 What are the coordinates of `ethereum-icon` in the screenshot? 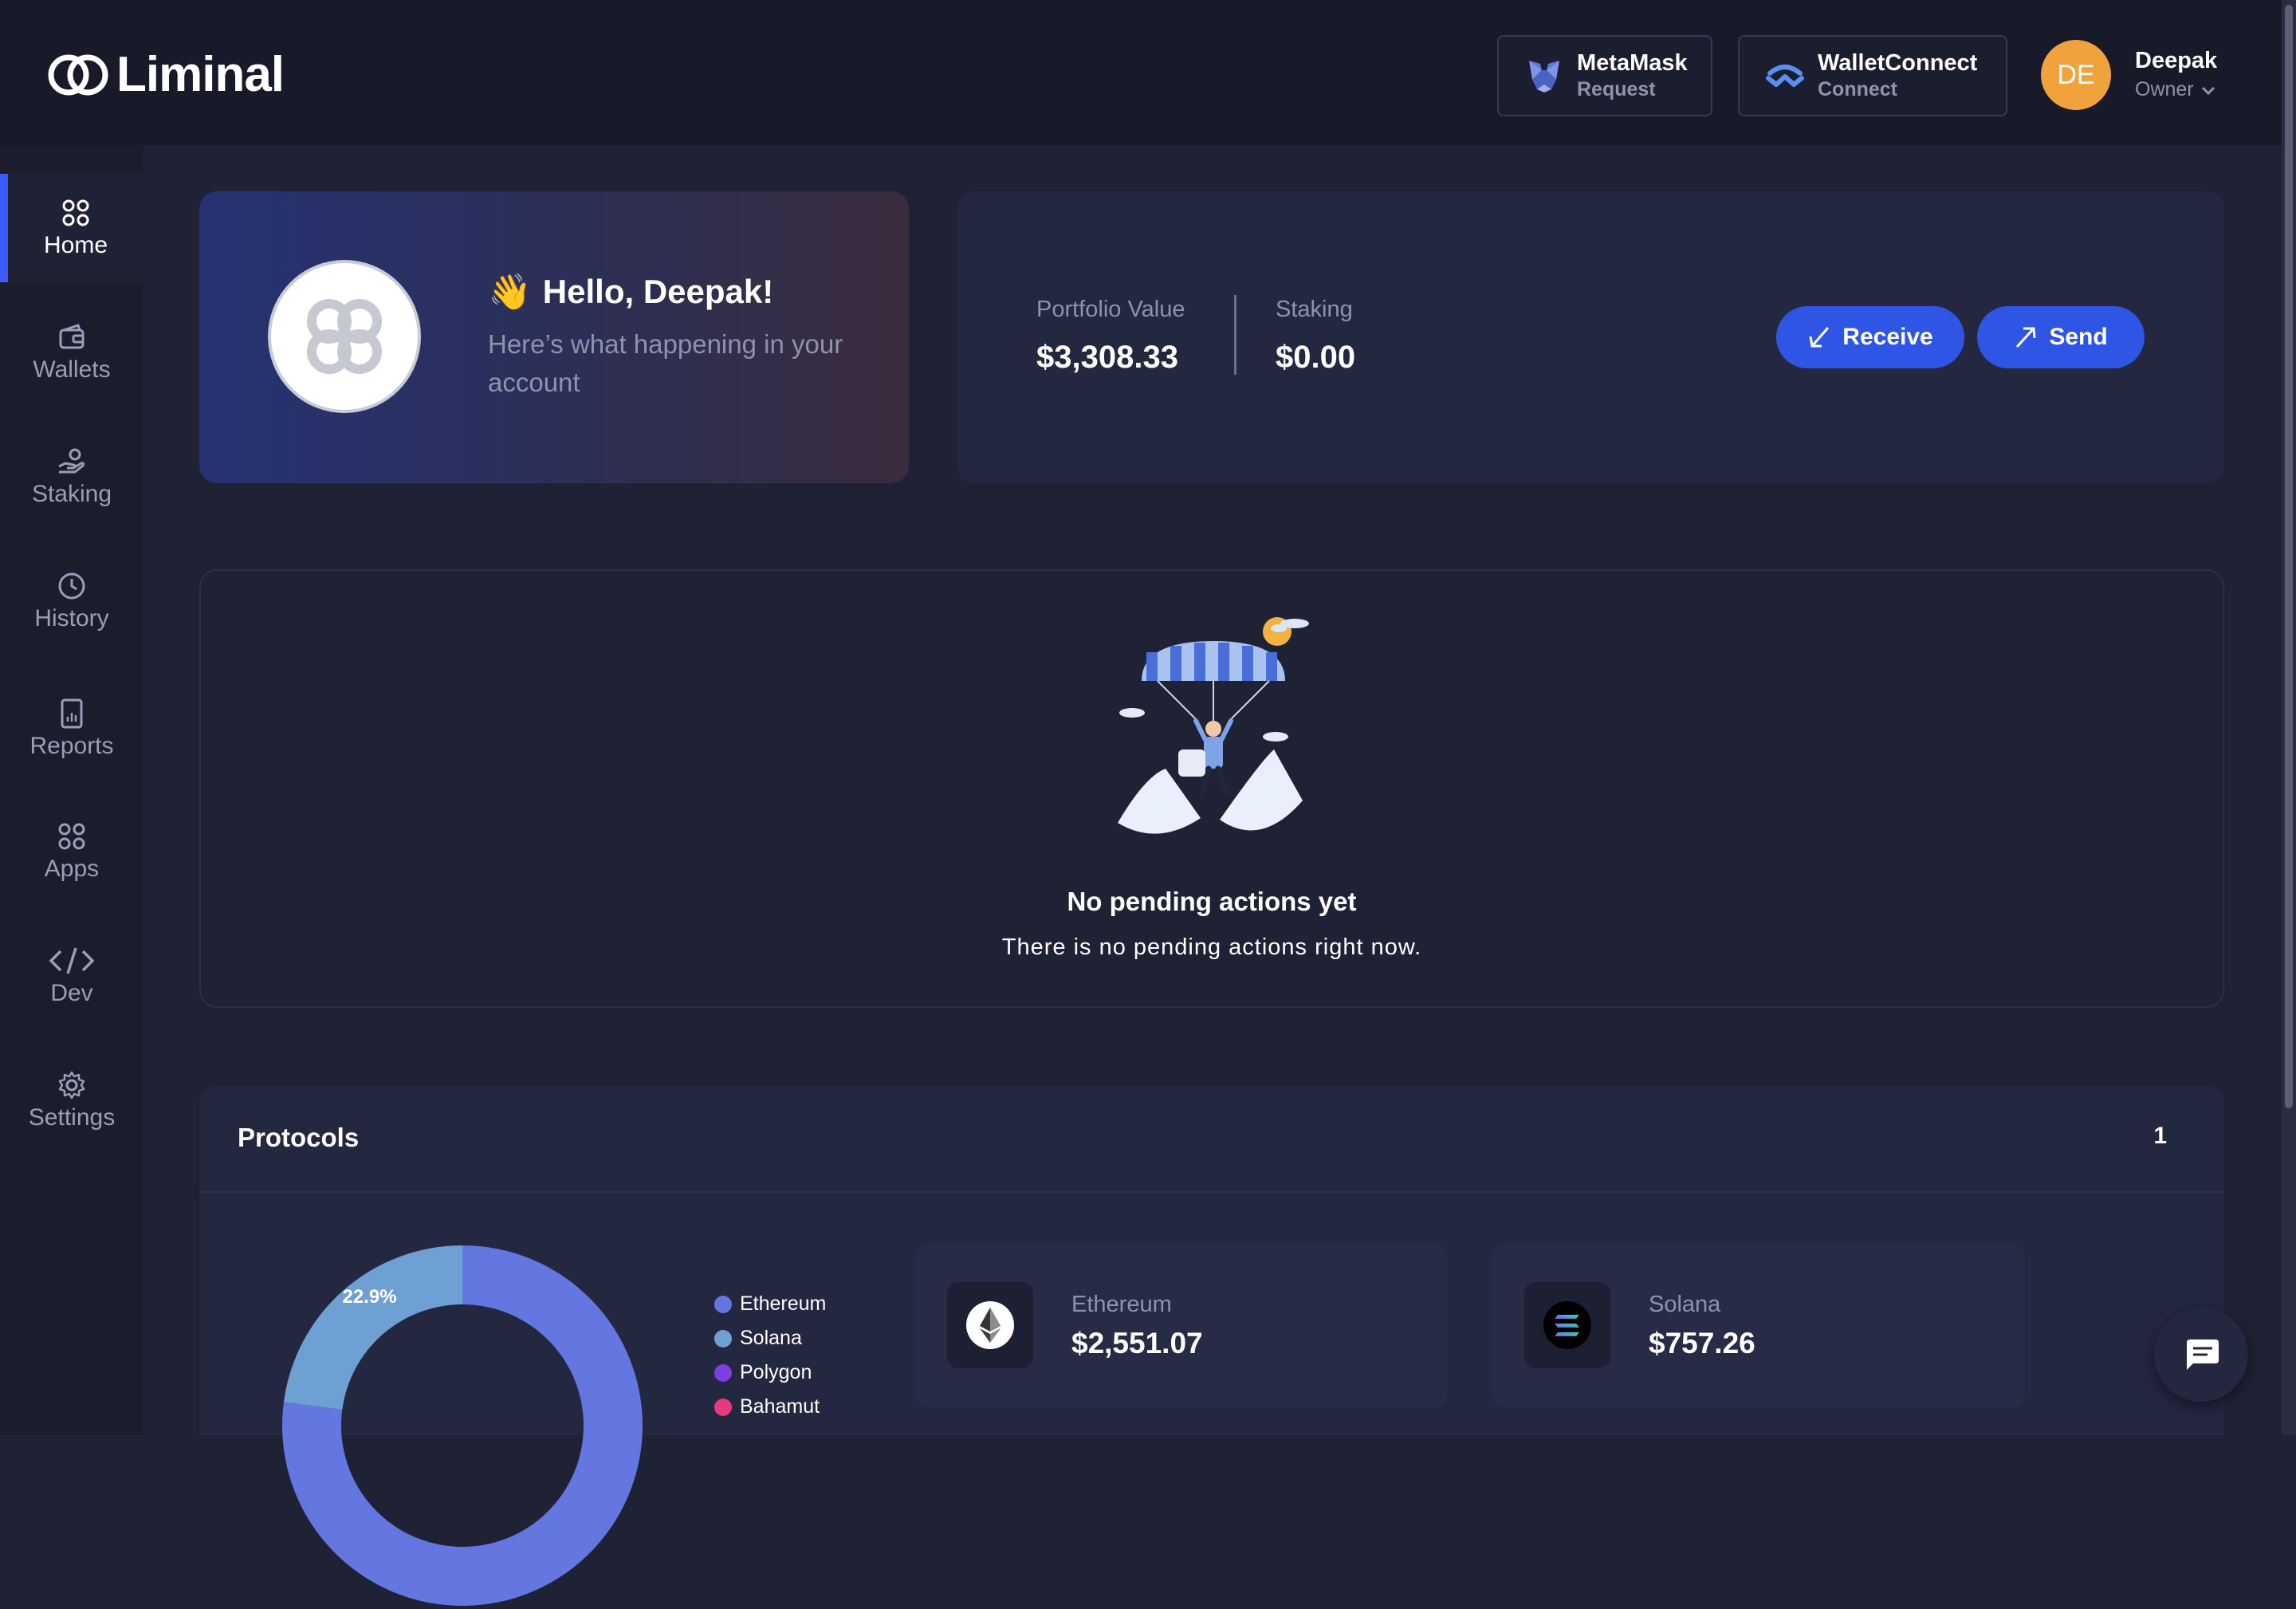 It's located at (990, 1325).